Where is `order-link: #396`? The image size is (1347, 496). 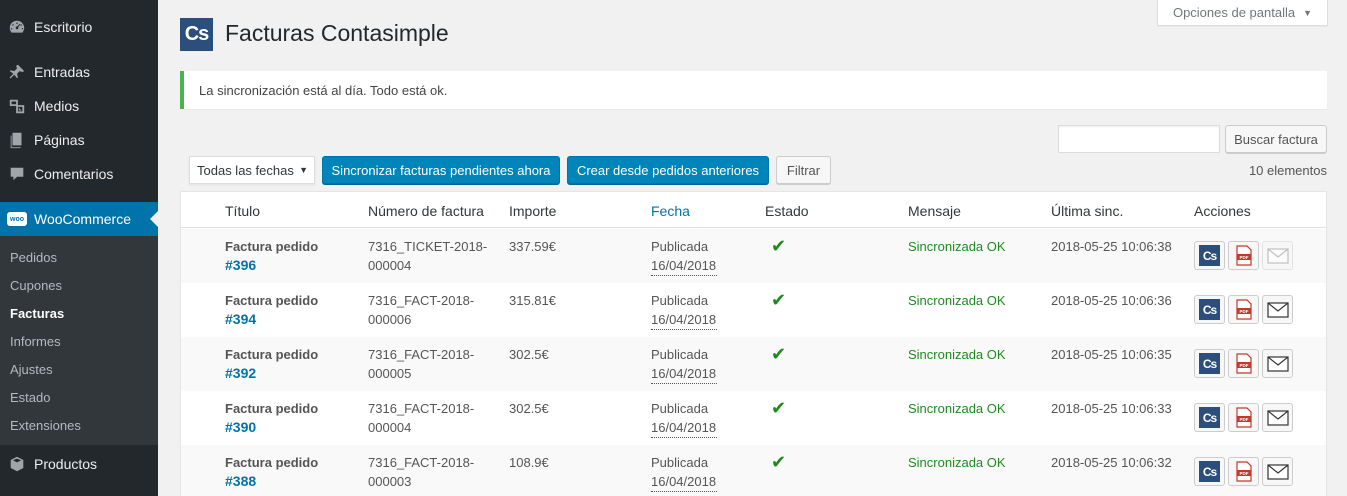 order-link: #396 is located at coordinates (271, 265).